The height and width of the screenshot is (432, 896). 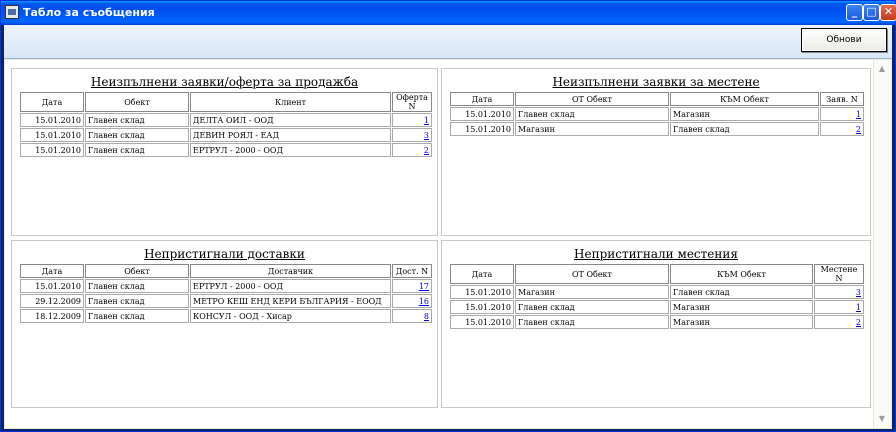 I want to click on col-header-number: Дост. N, so click(x=412, y=271).